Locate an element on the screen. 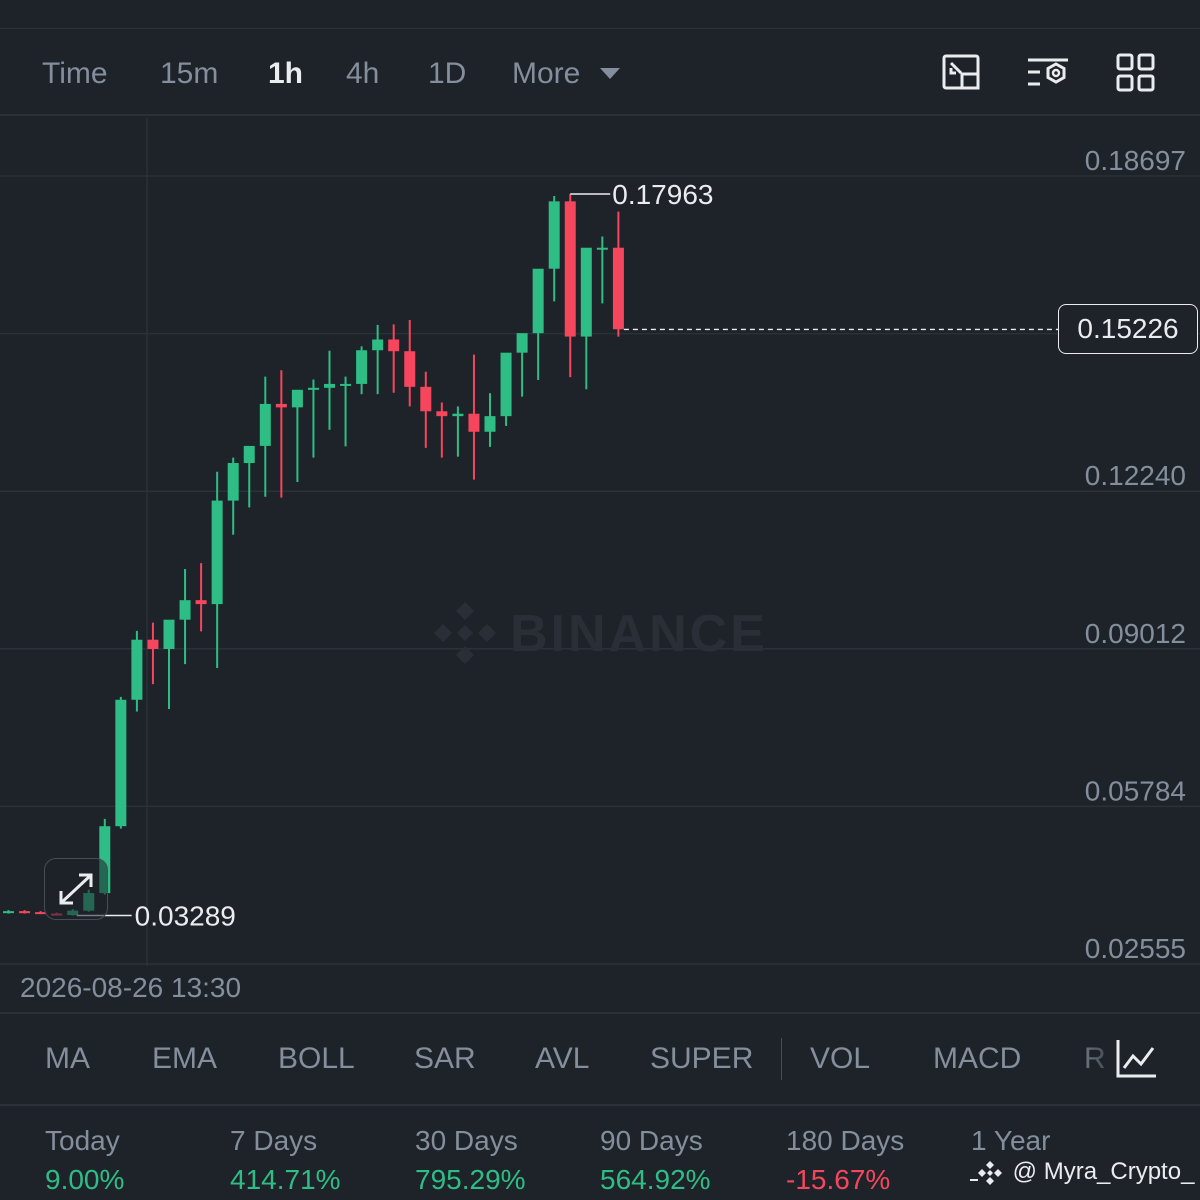  y-axis-tick-label: 0.05784 is located at coordinates (1135, 790).